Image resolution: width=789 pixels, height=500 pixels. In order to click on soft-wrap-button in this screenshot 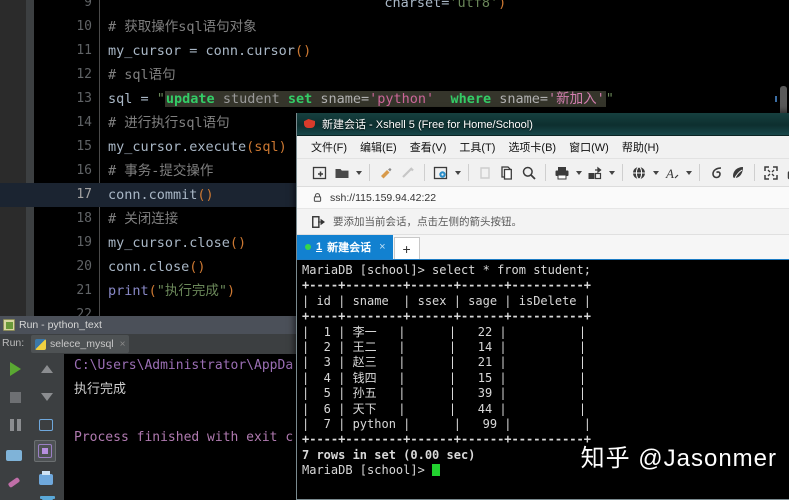, I will do `click(46, 425)`.